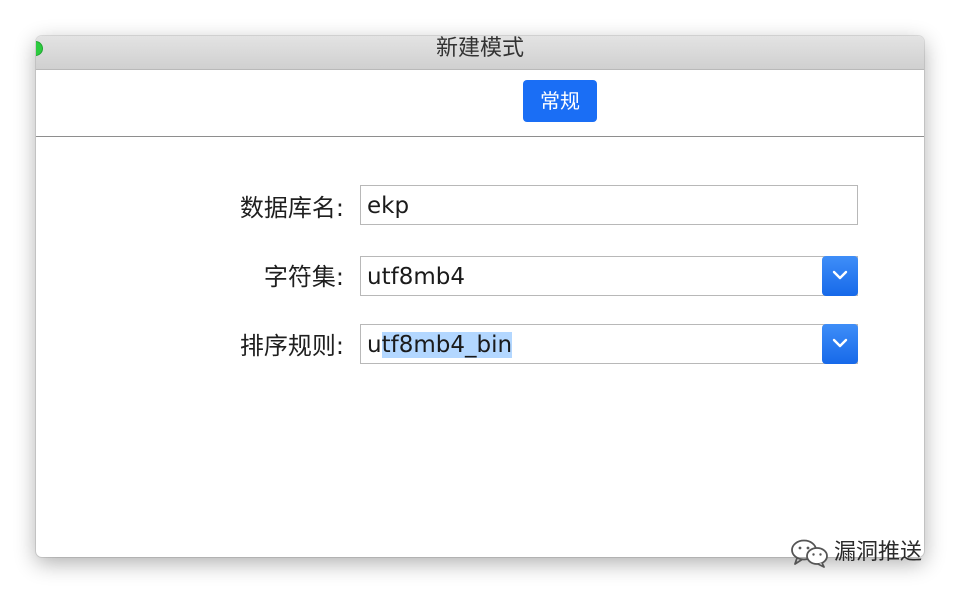  I want to click on charset-value: utf8mb4, so click(416, 277).